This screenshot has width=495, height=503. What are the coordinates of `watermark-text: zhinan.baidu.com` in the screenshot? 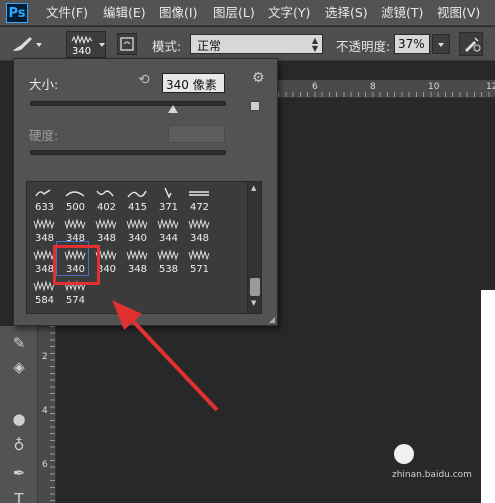 It's located at (432, 475).